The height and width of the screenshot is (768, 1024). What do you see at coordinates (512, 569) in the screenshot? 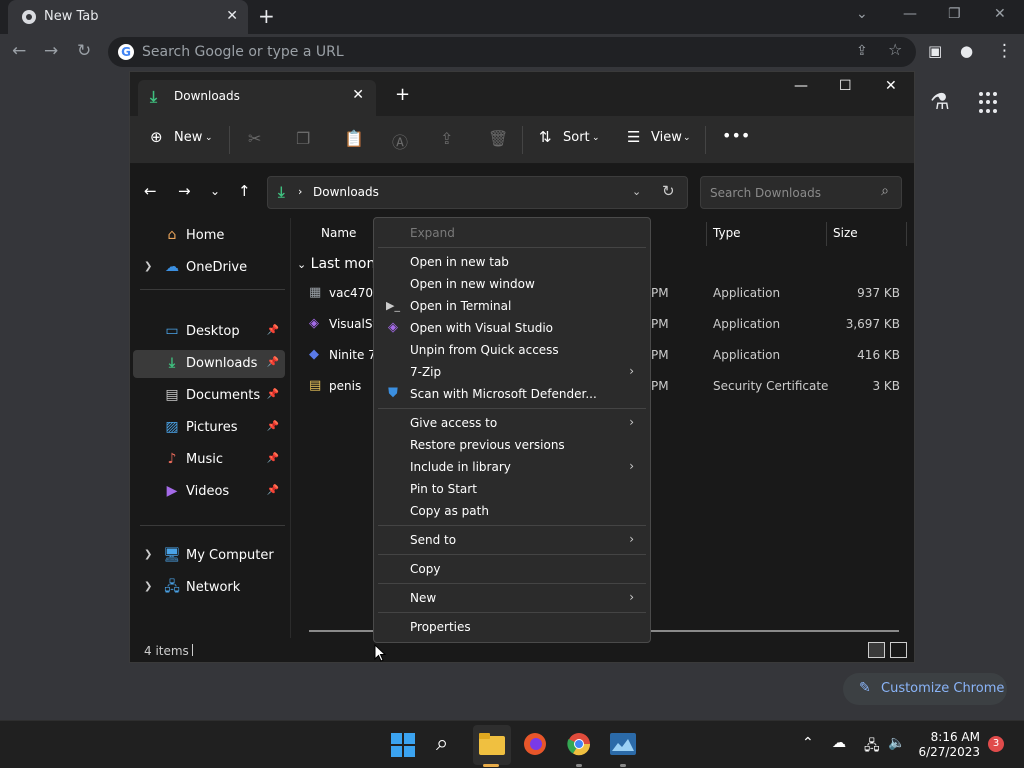
I see `menu-item-copy: Copy` at bounding box center [512, 569].